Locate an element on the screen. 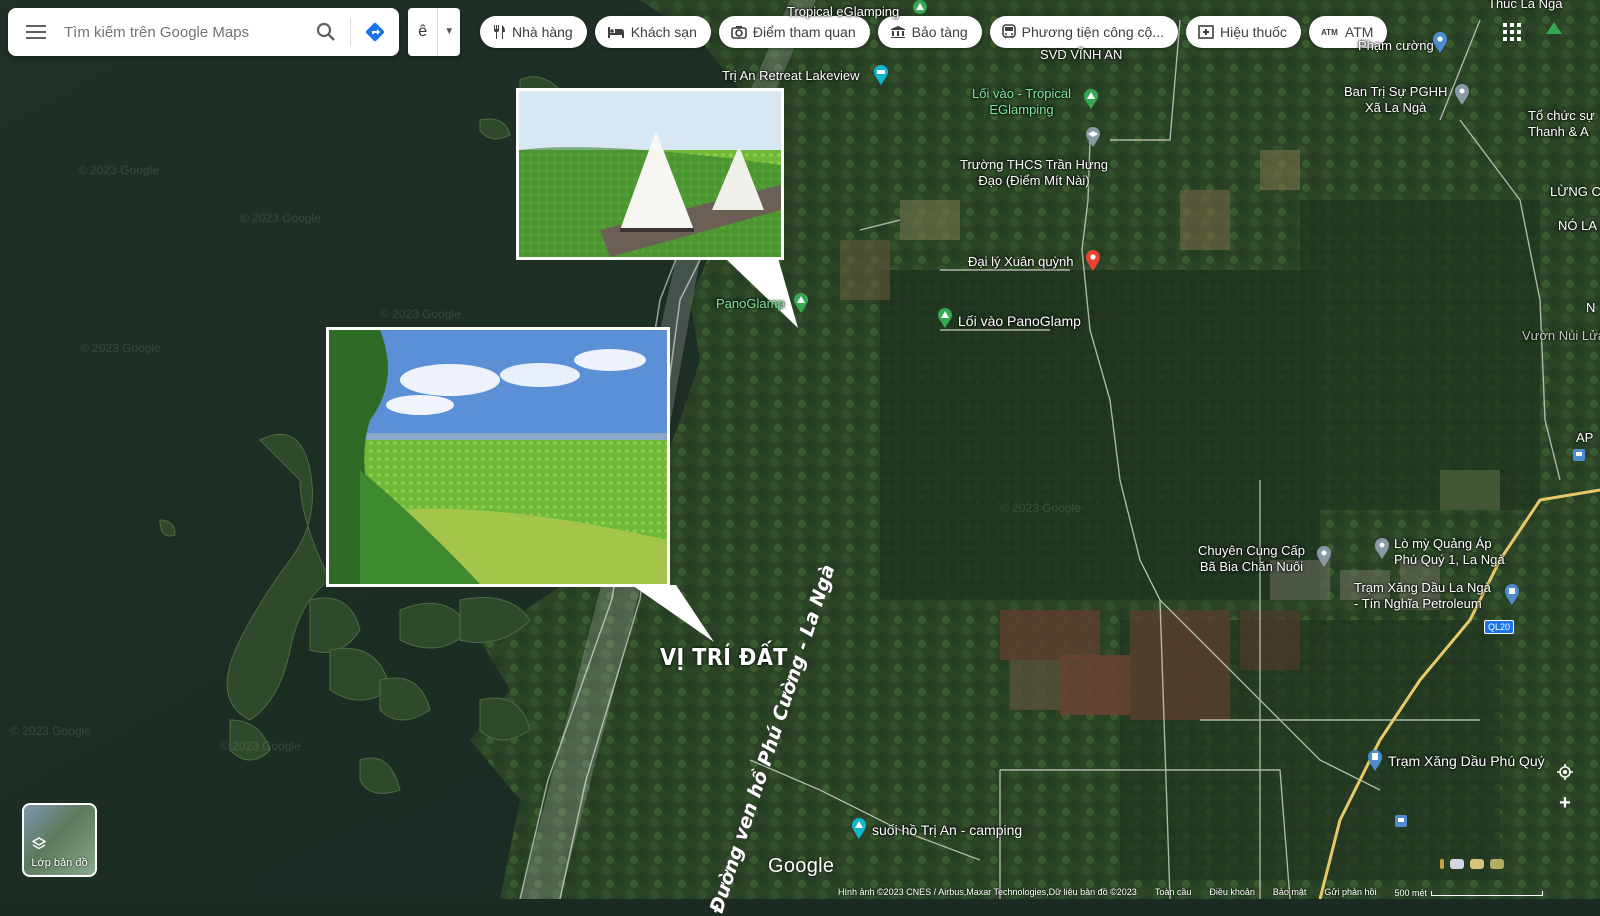 This screenshot has height=916, width=1600. privacy-link: Bảo mật is located at coordinates (1290, 893).